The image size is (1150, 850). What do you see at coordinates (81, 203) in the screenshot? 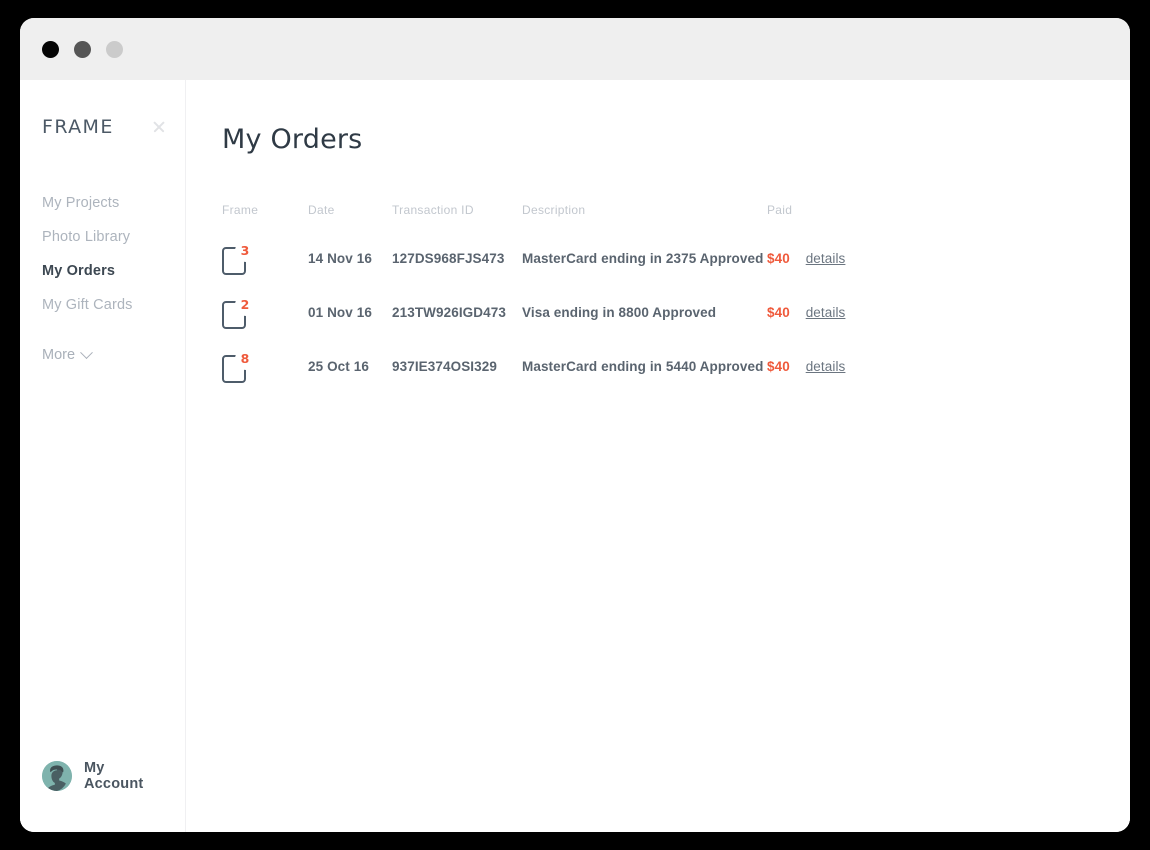
I see `sidebar-item-label: My Projects` at bounding box center [81, 203].